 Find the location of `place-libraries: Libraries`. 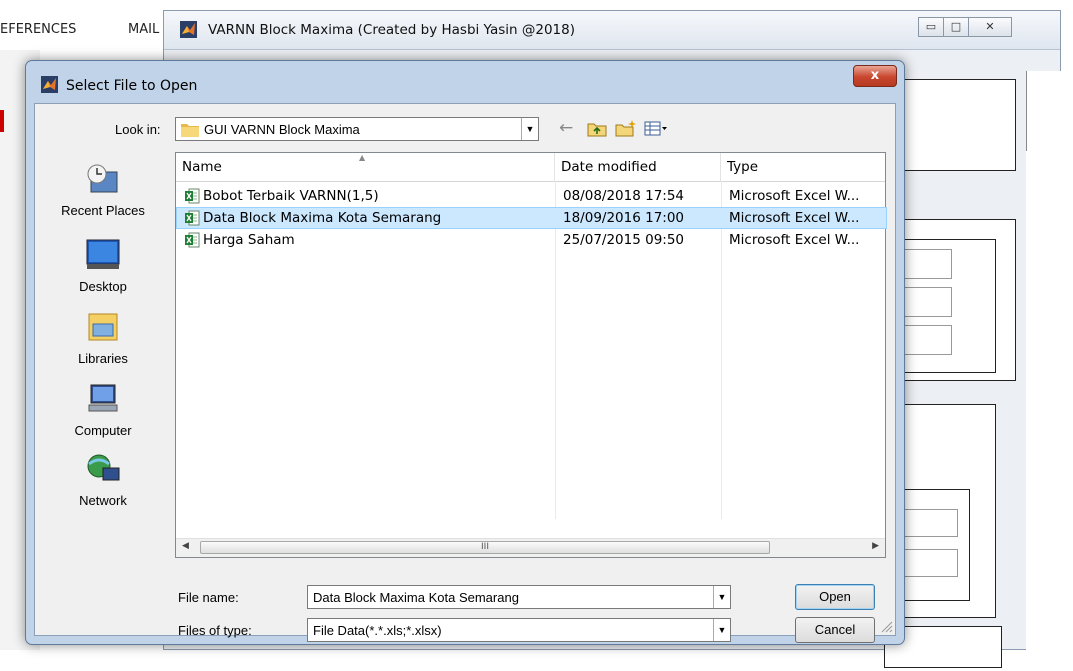

place-libraries: Libraries is located at coordinates (103, 338).